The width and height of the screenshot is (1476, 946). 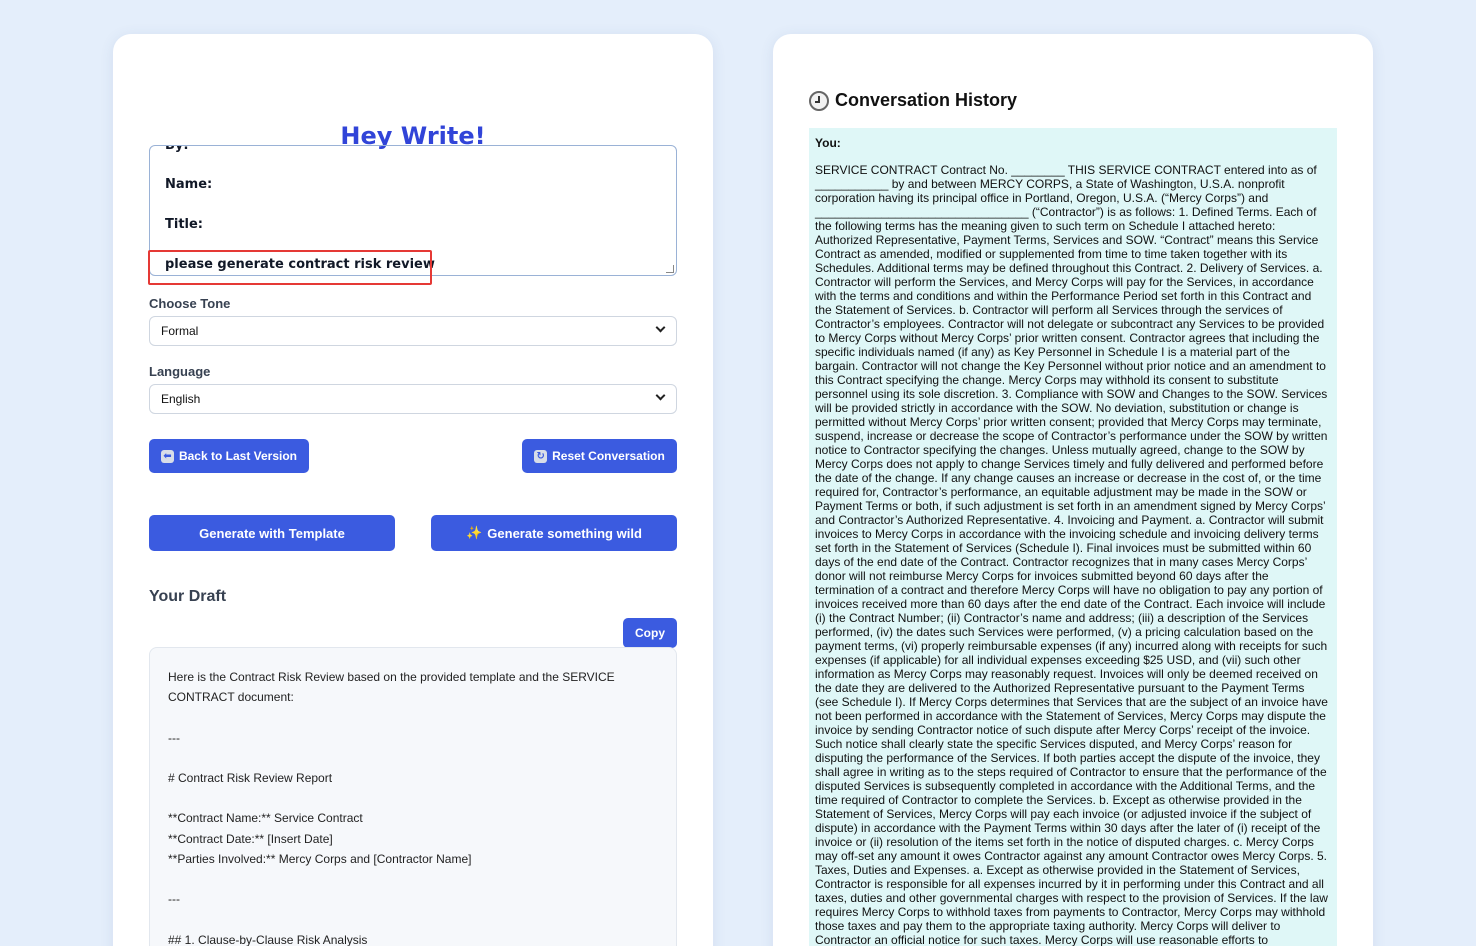 What do you see at coordinates (541, 456) in the screenshot?
I see `refresh-icon: ↻` at bounding box center [541, 456].